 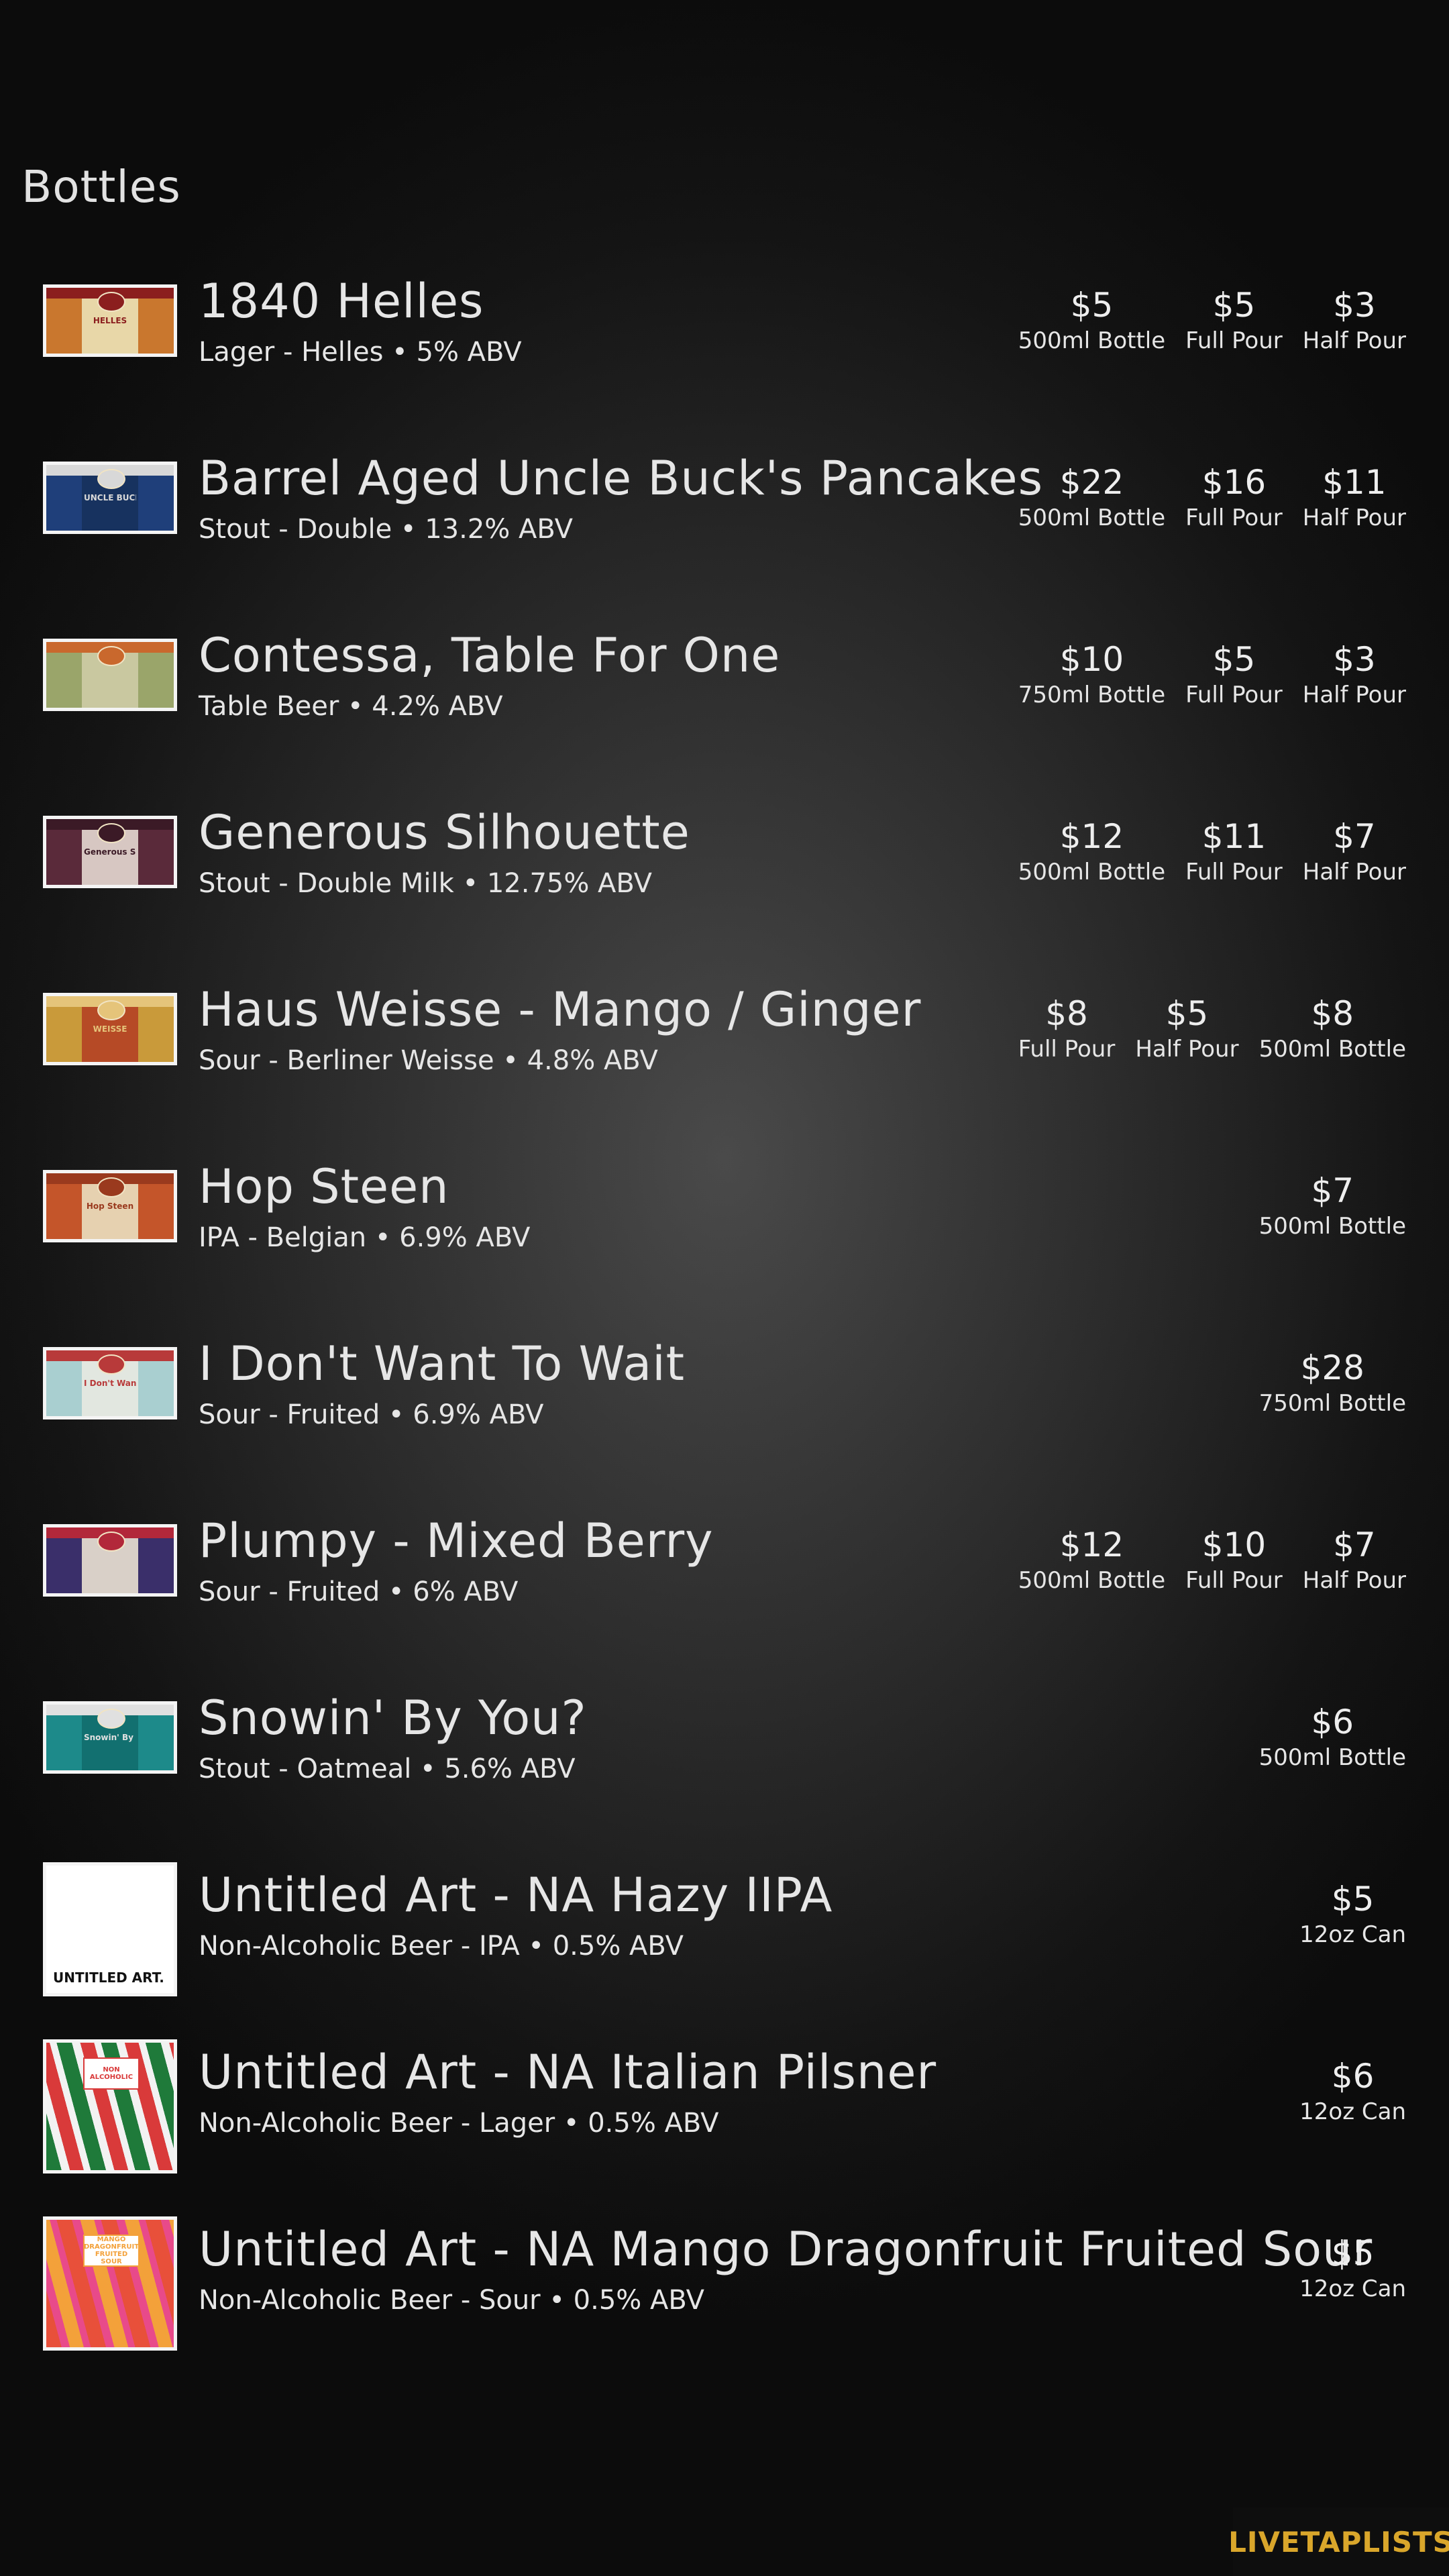 I want to click on beer-label-image: Generous Silhouette, so click(x=110, y=852).